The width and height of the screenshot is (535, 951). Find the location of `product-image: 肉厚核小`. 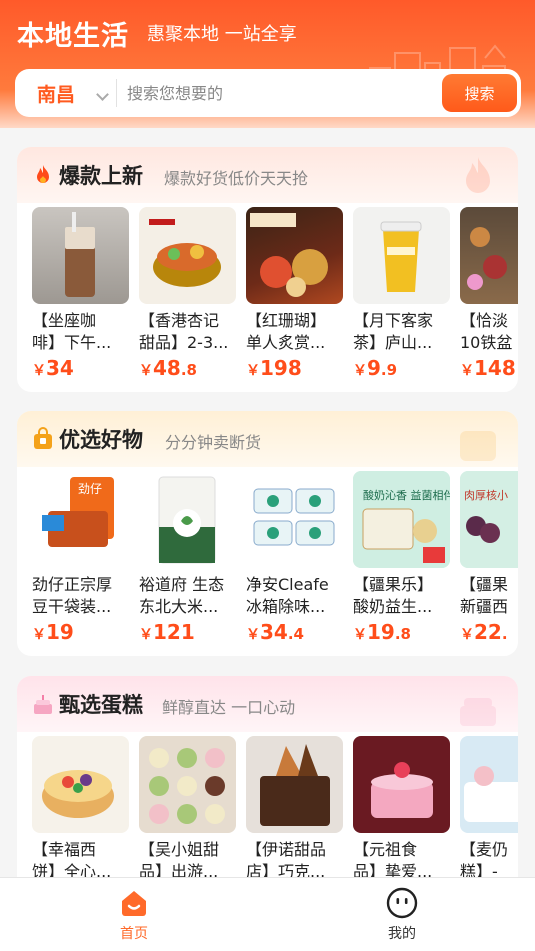

product-image: 肉厚核小 is located at coordinates (489, 519).